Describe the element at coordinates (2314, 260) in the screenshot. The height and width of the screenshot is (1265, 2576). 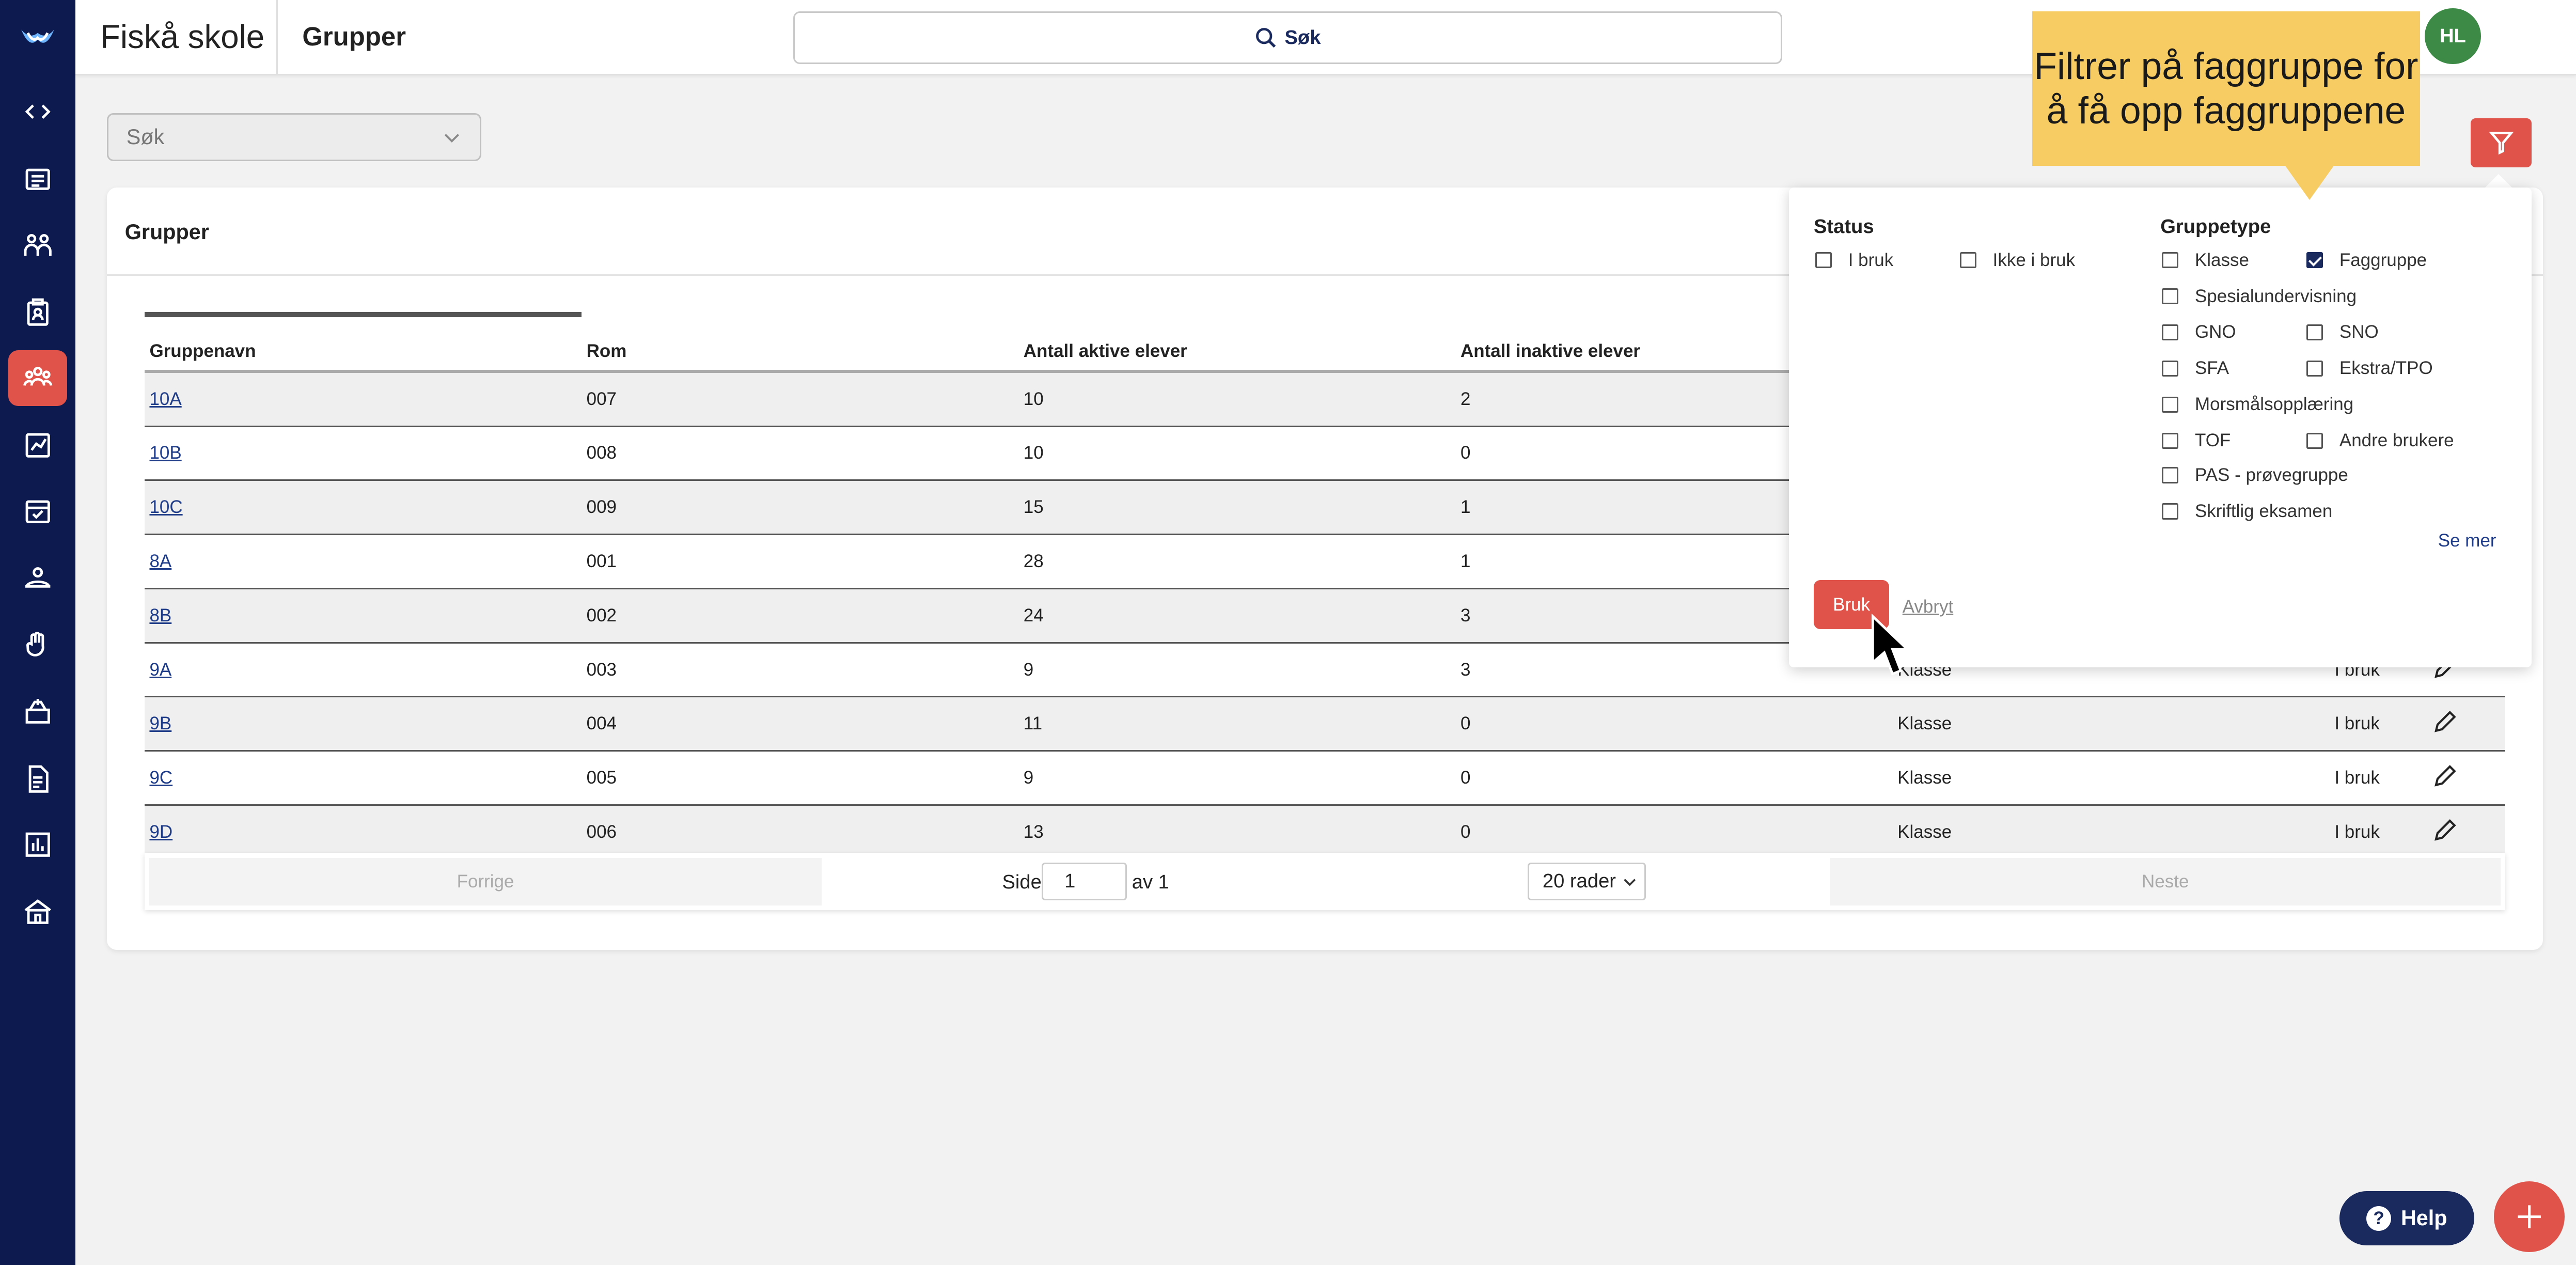
I see `checkbox-checked` at that location.